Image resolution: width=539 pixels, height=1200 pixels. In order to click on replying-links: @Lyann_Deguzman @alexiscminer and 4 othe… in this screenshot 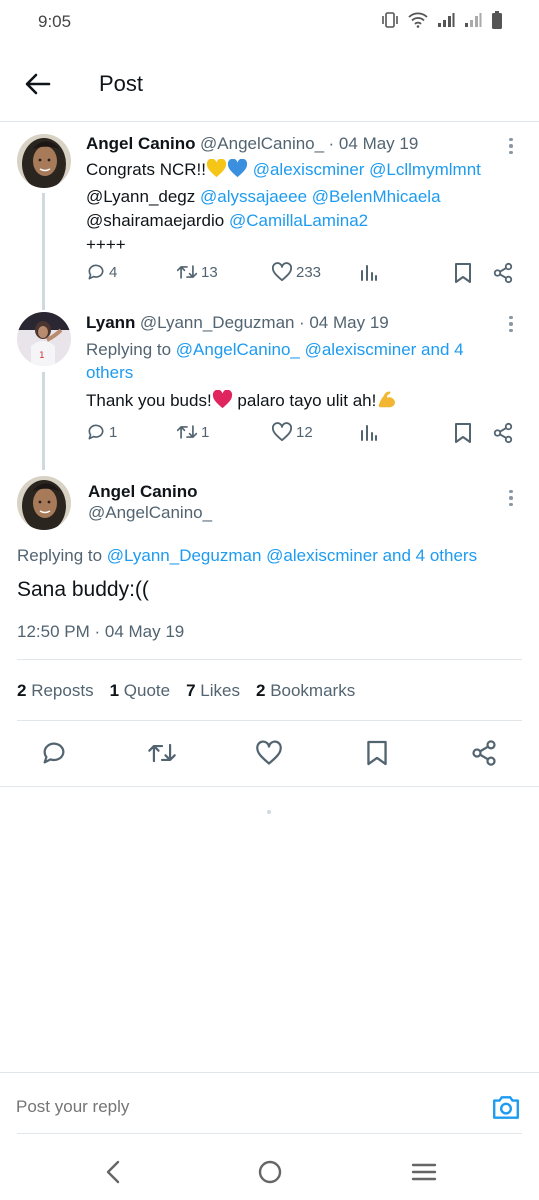, I will do `click(292, 555)`.